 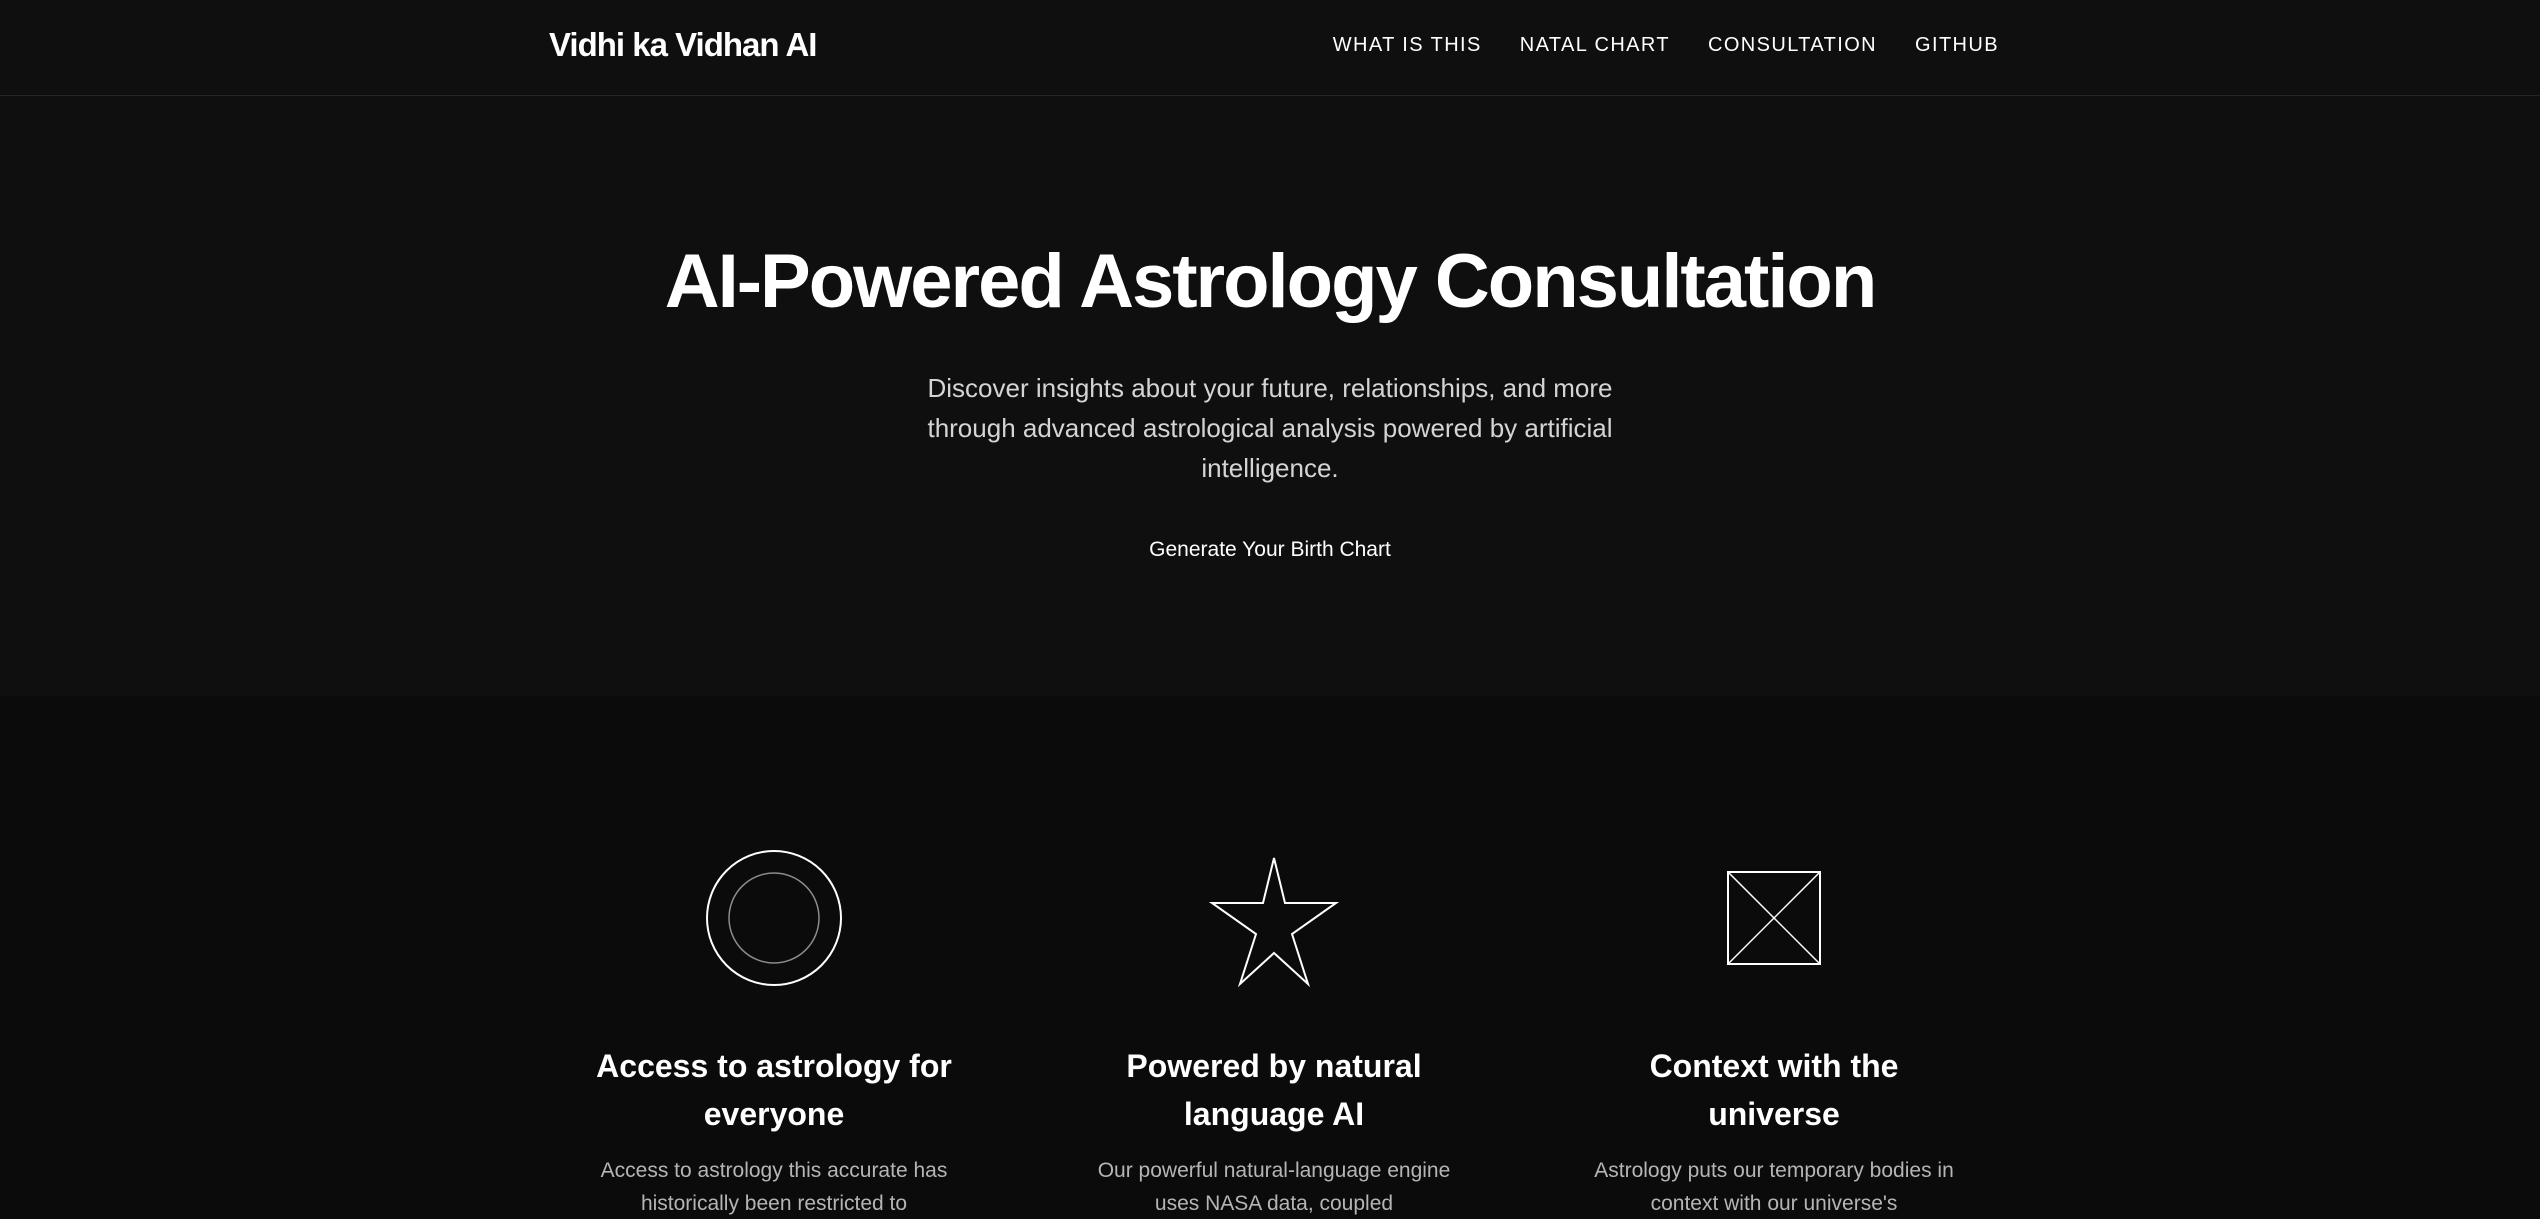 What do you see at coordinates (1595, 45) in the screenshot?
I see `nav-item-natal-chart: NATAL CHART` at bounding box center [1595, 45].